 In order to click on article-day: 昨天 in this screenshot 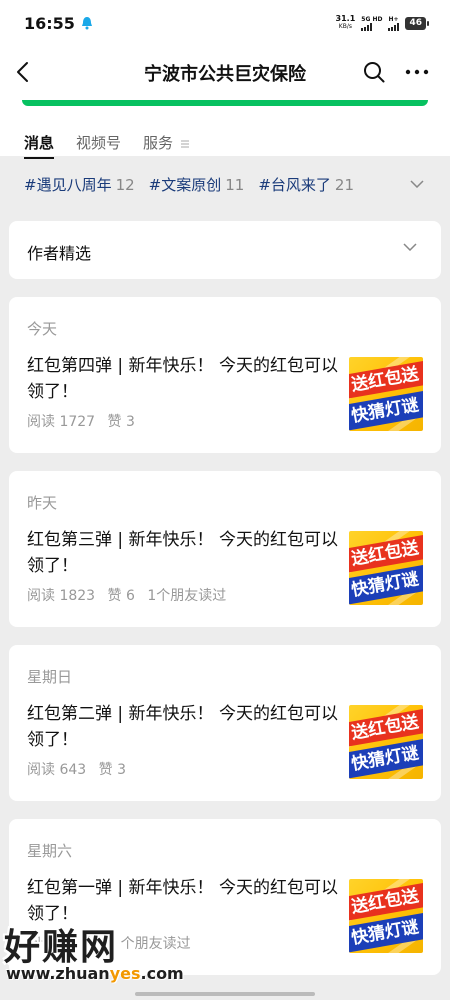, I will do `click(42, 503)`.